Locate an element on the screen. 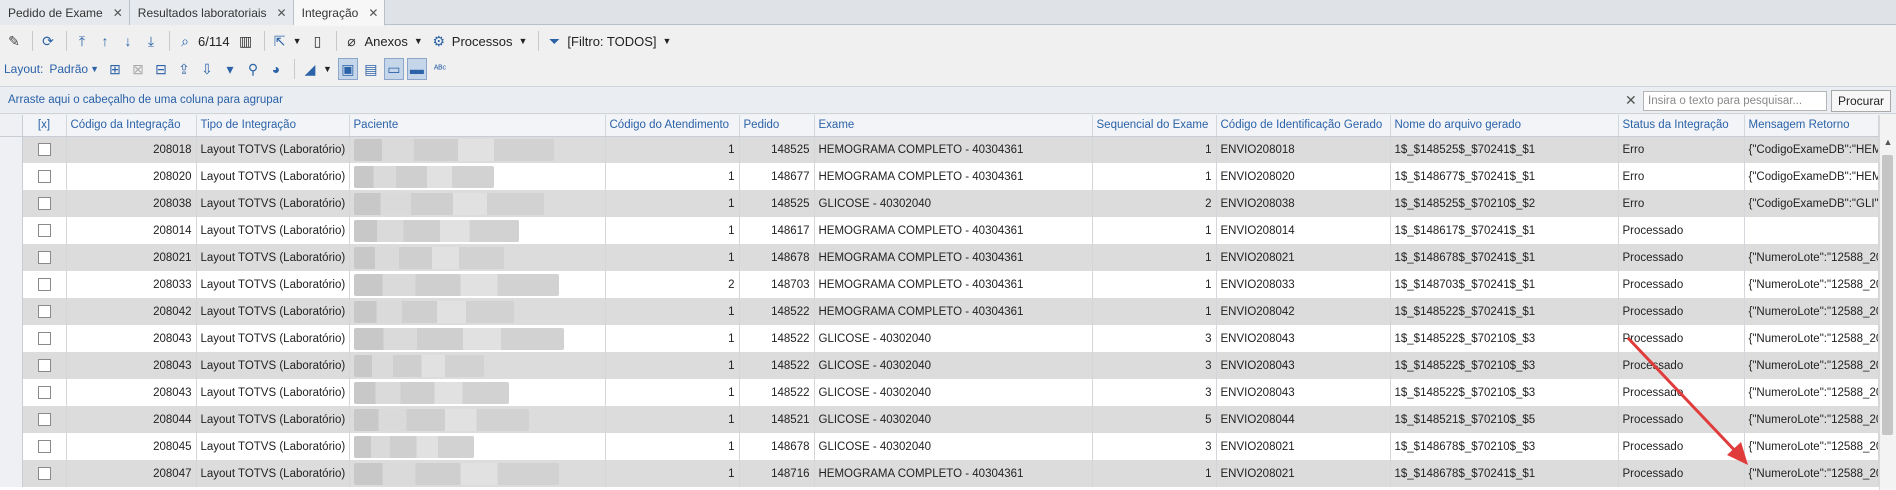 The image size is (1896, 490). document-icon: ▯ is located at coordinates (318, 41).